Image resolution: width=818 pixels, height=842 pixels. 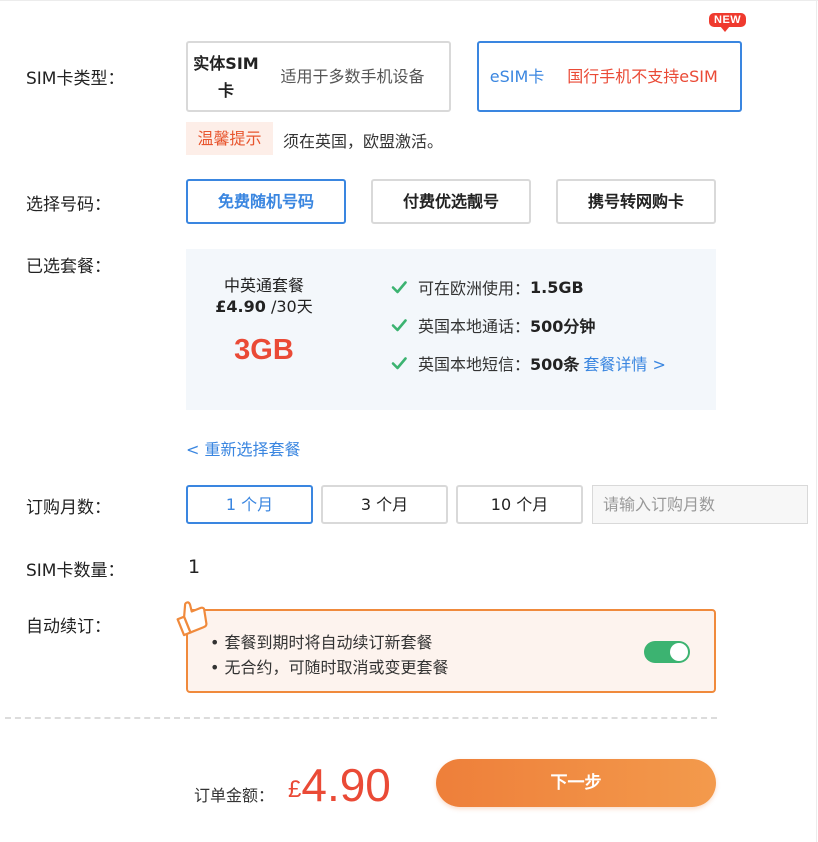 I want to click on plan-label: 已选套餐：, so click(x=68, y=267).